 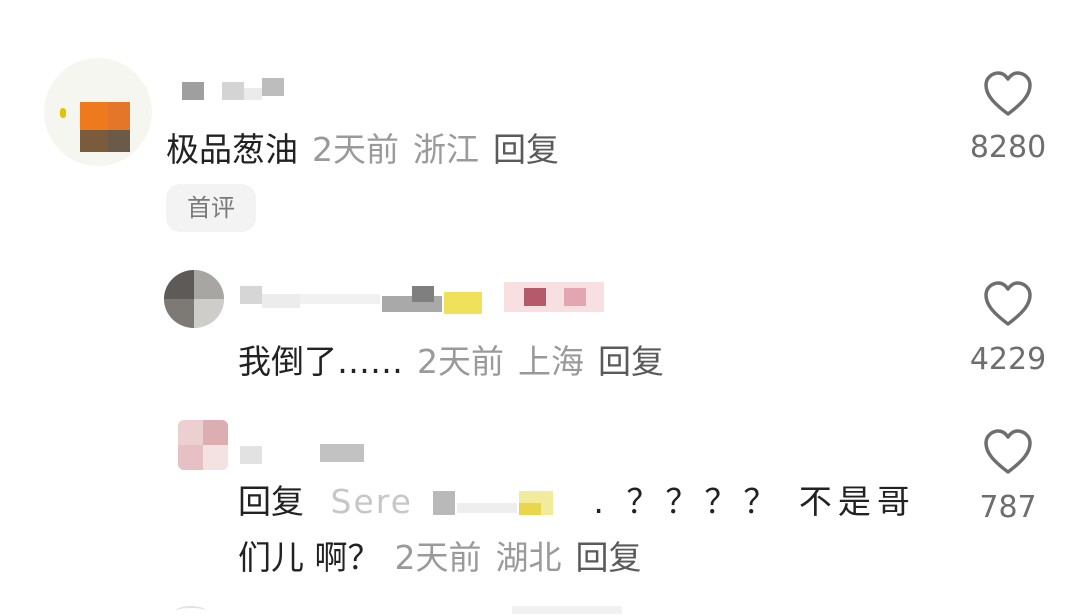 What do you see at coordinates (1008, 147) in the screenshot?
I see `like-count: 8280` at bounding box center [1008, 147].